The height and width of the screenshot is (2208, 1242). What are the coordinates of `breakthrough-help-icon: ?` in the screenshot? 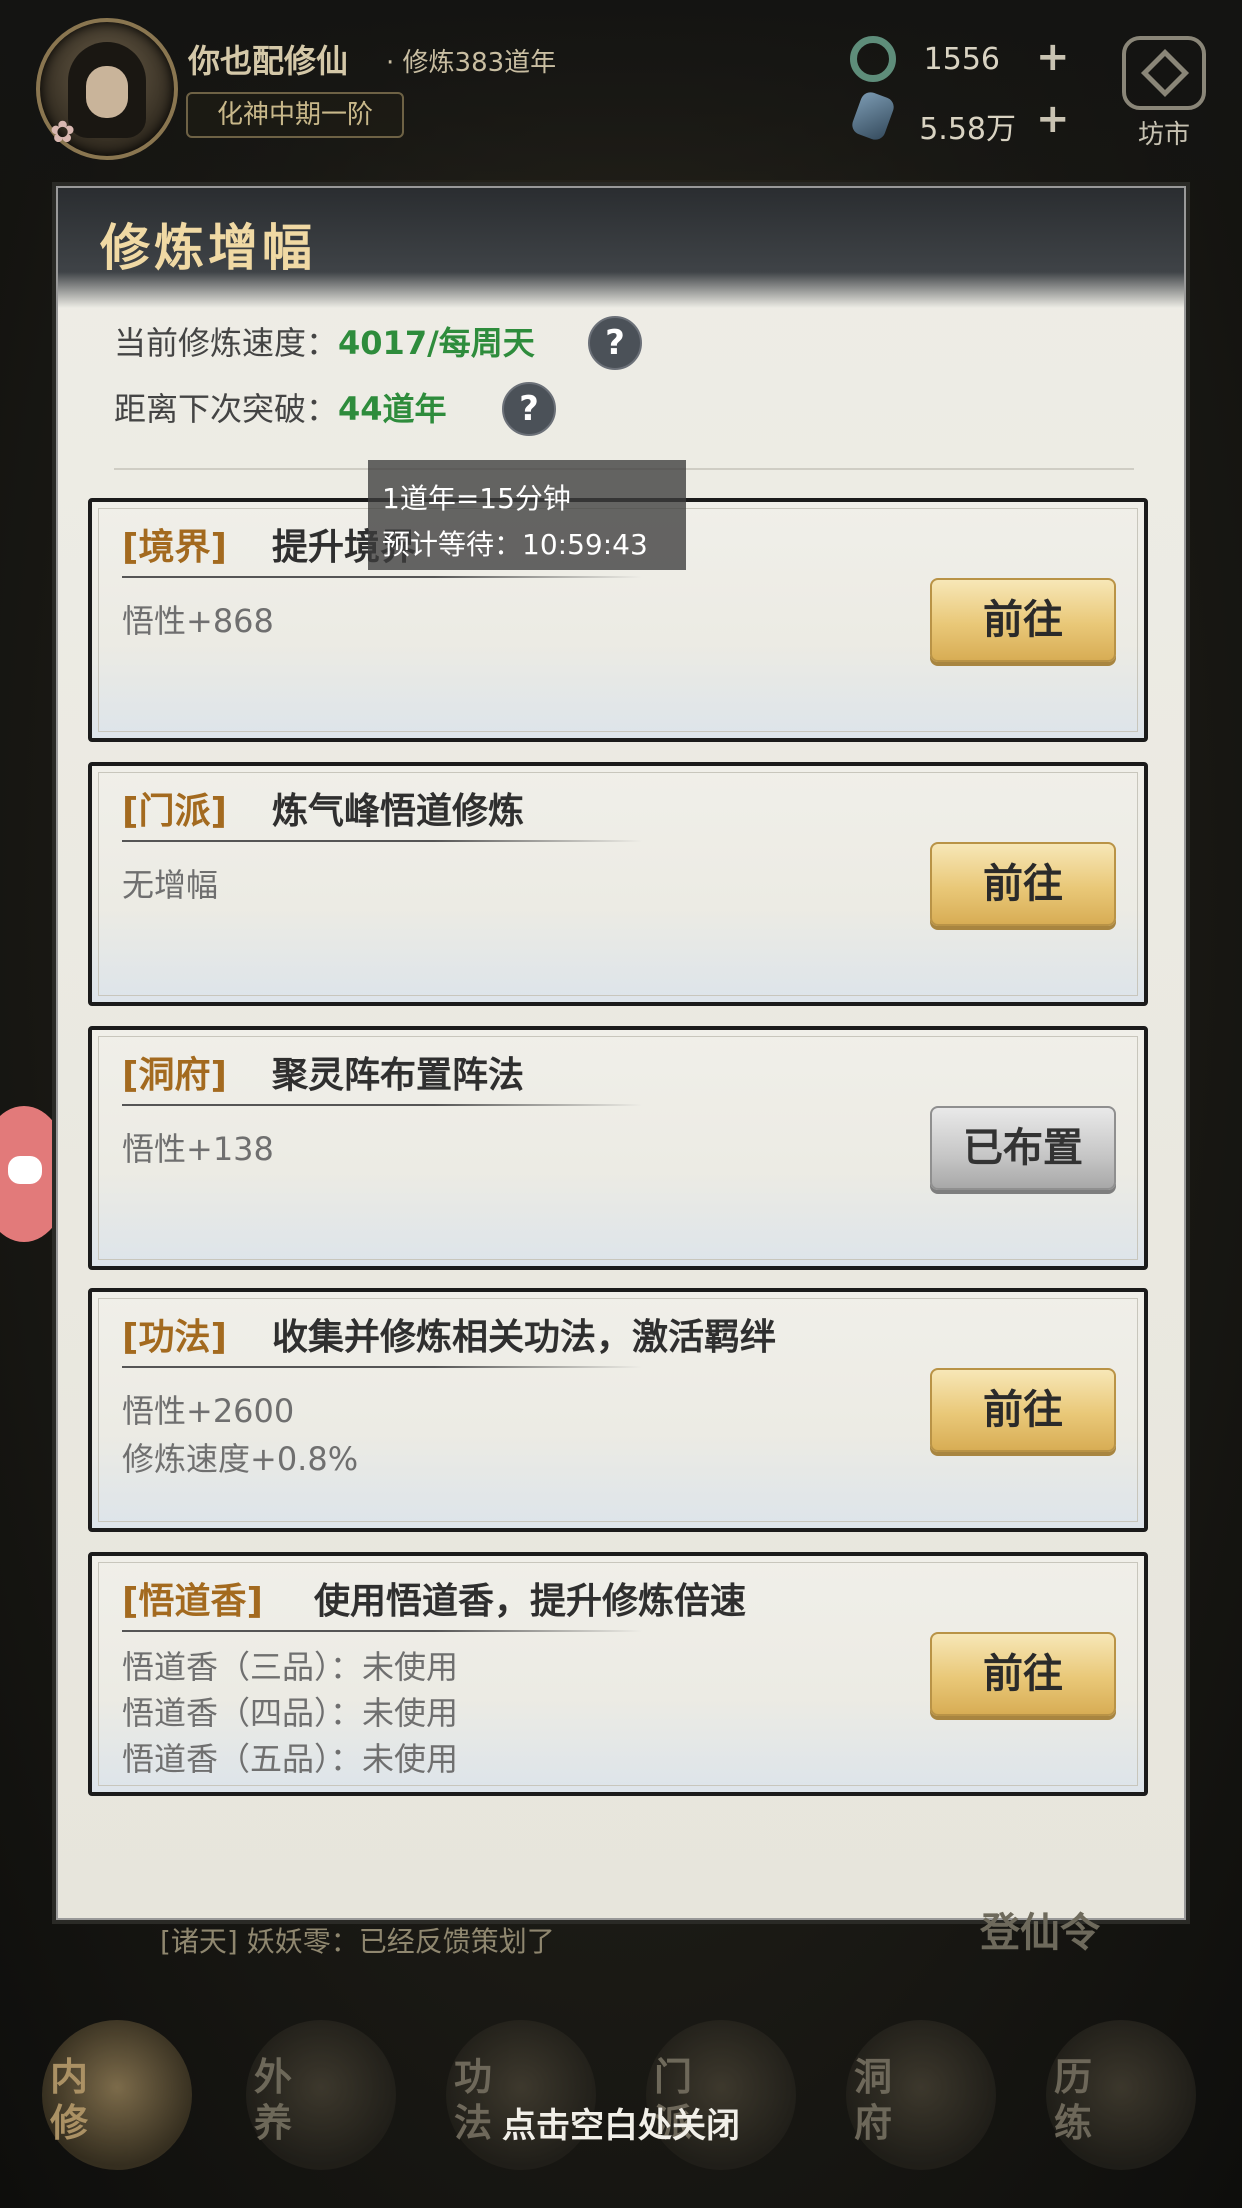 It's located at (529, 409).